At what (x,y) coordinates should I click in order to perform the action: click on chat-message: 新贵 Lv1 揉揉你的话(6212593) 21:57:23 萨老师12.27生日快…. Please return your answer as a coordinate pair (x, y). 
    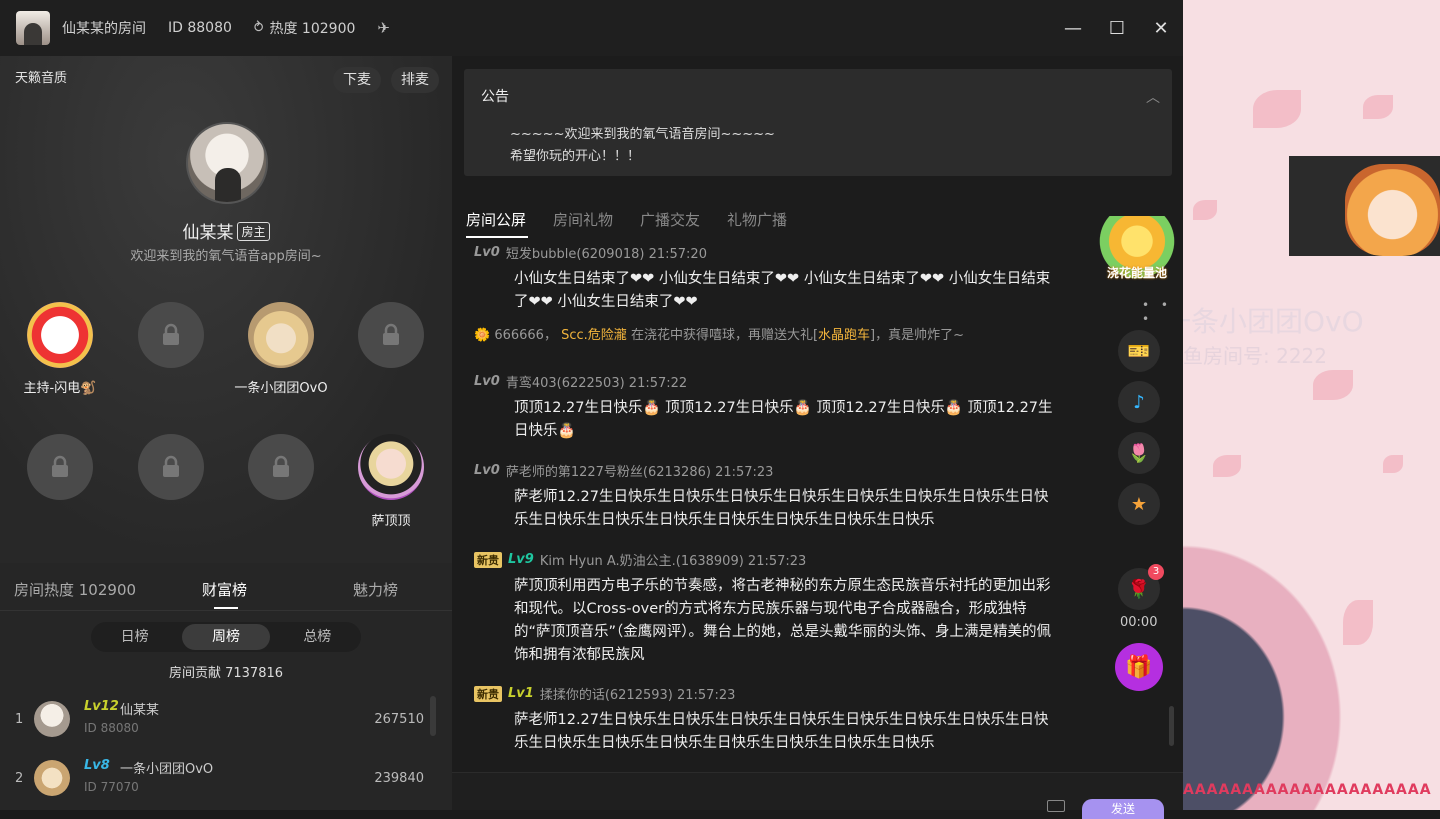
    Looking at the image, I should click on (764, 719).